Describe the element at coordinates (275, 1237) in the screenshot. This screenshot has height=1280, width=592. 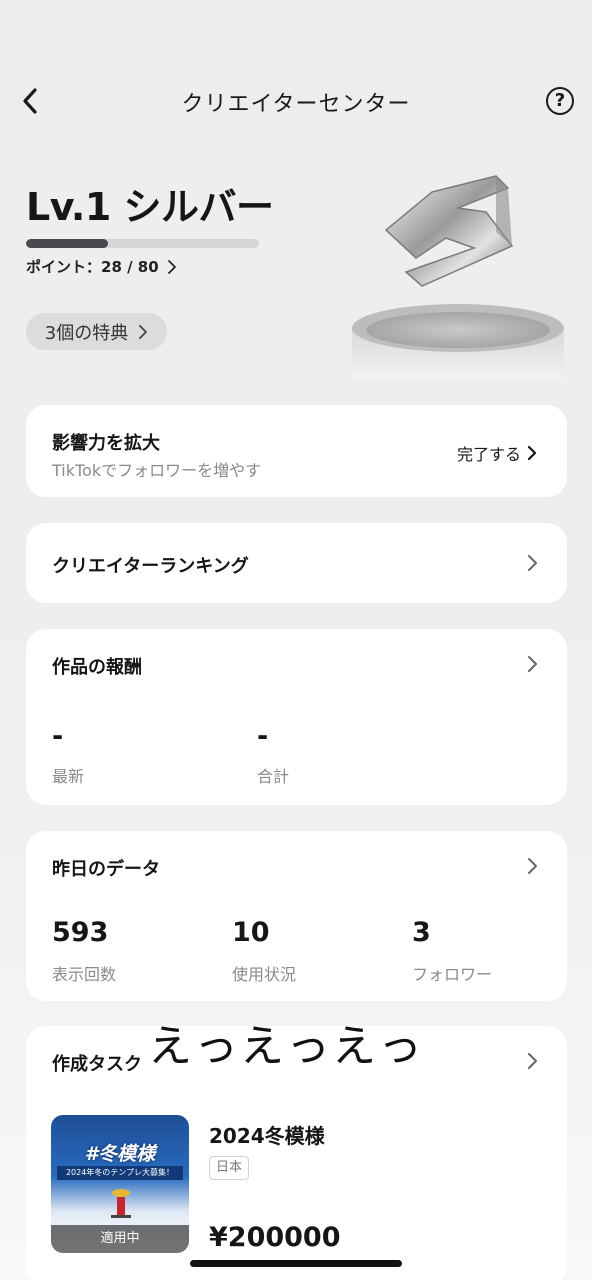
I see `task-reward: ¥200000` at that location.